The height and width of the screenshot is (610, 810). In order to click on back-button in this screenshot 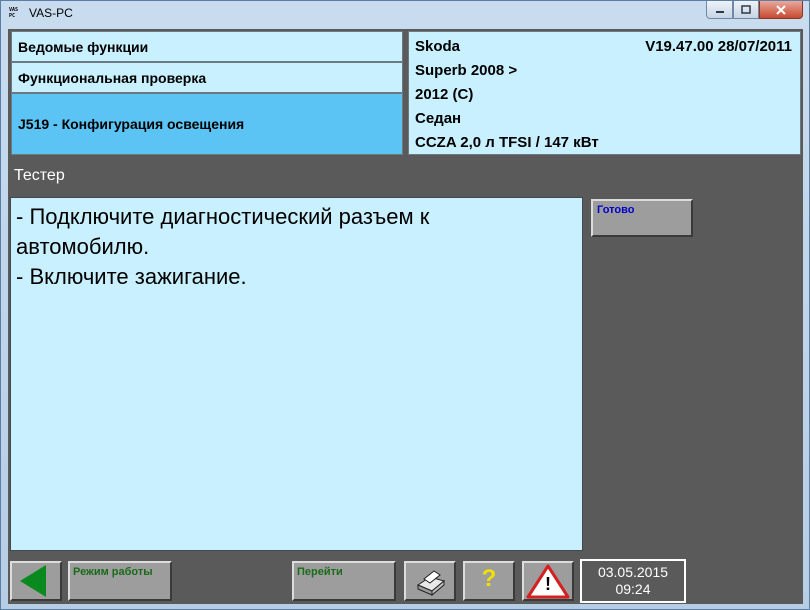, I will do `click(36, 581)`.